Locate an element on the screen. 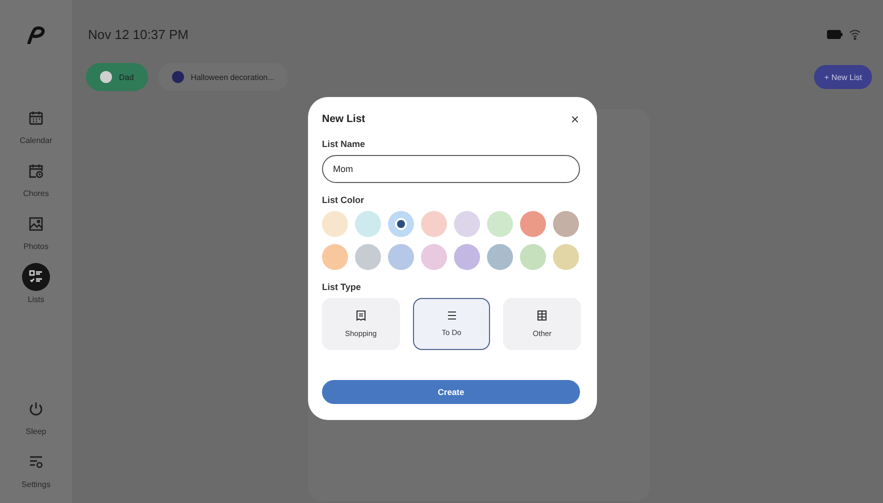 The height and width of the screenshot is (503, 883). nav-label: Photos is located at coordinates (36, 246).